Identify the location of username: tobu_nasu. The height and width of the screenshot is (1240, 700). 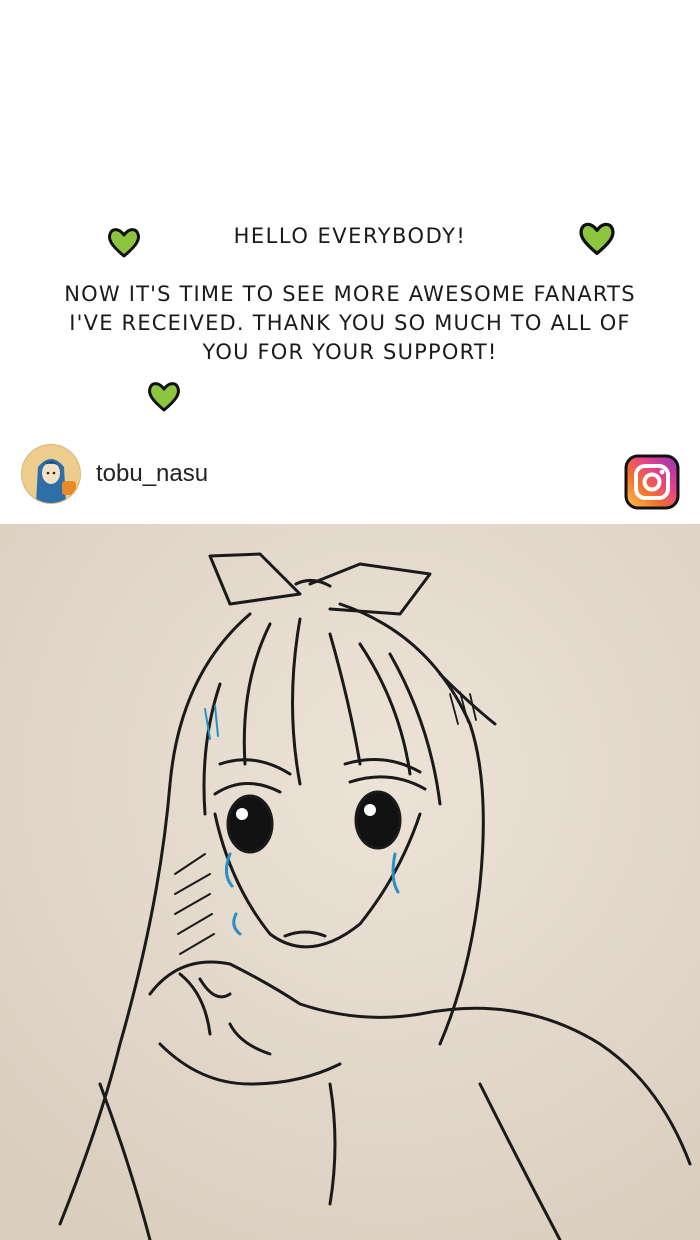
(152, 474).